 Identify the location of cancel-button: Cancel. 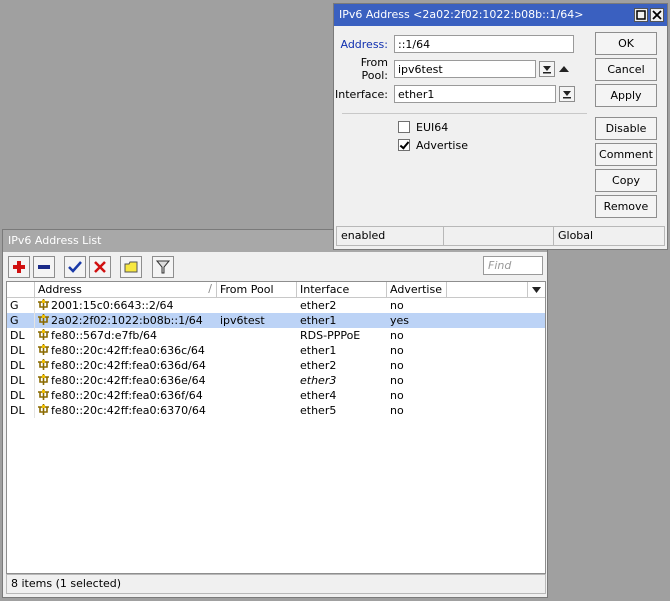
(626, 69).